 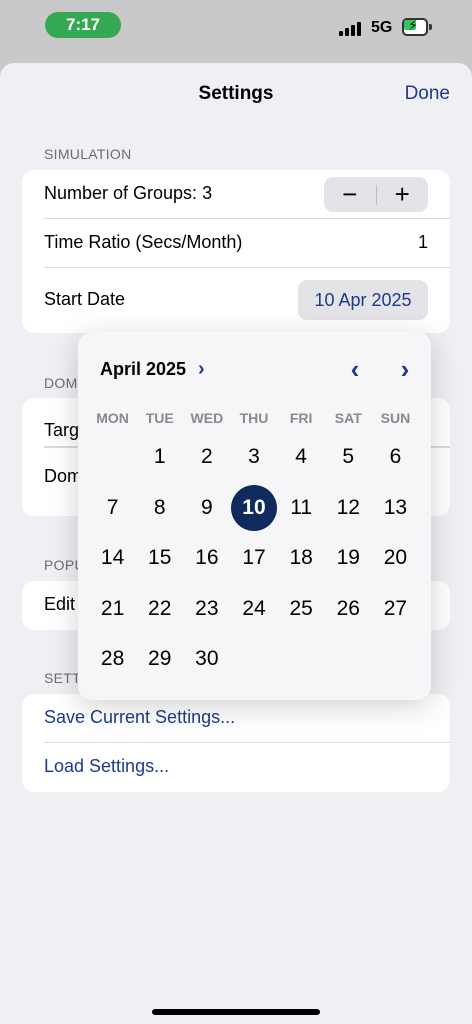 I want to click on start-date-label: Start Date, so click(x=85, y=299).